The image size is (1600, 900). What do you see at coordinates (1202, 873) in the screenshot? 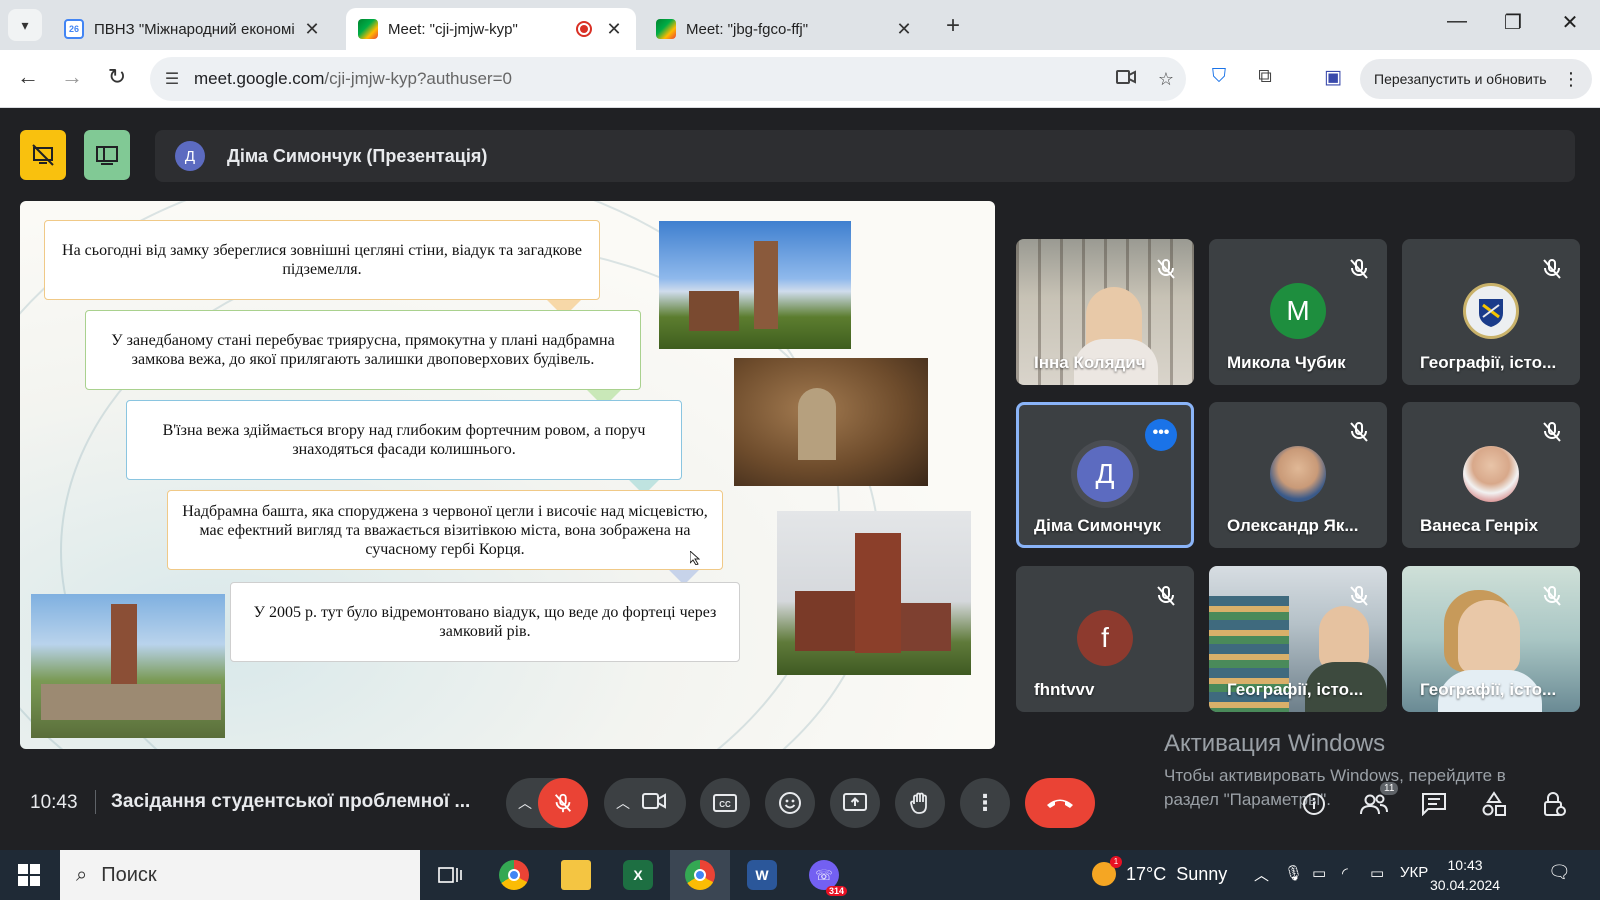
I see `weather-text: Sunny` at bounding box center [1202, 873].